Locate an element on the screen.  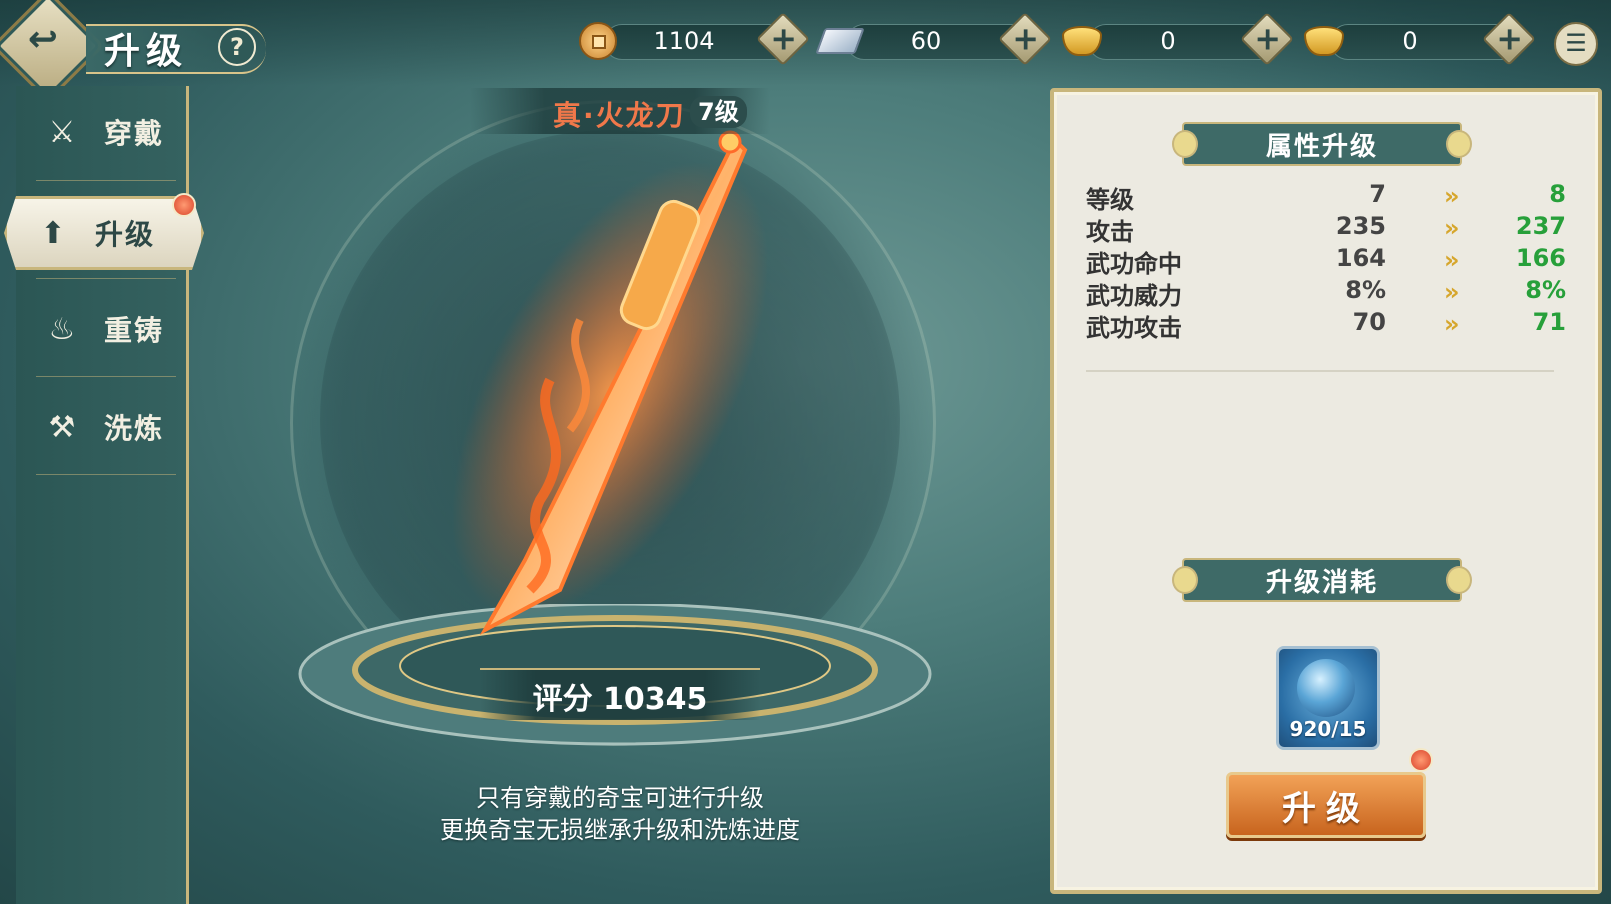
stat-row-skill-hit: 武功命中 164 » 166 is located at coordinates (1331, 261).